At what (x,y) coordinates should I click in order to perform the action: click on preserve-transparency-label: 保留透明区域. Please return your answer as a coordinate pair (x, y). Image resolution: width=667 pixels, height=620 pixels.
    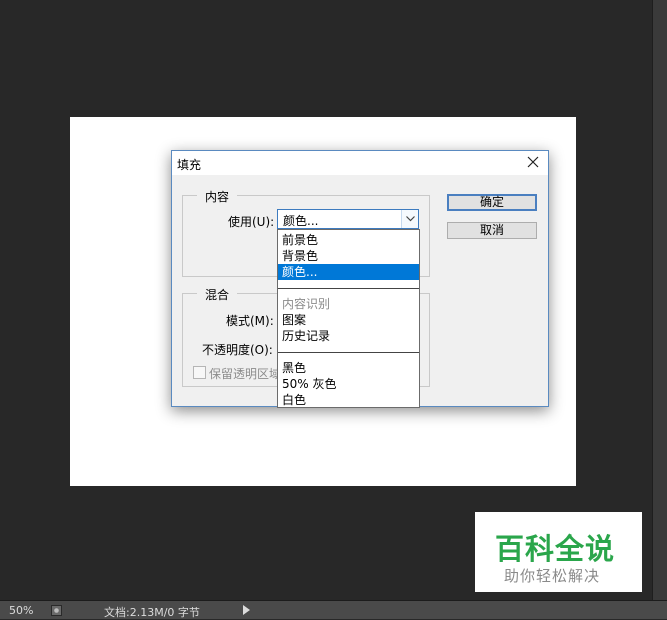
    Looking at the image, I should click on (245, 374).